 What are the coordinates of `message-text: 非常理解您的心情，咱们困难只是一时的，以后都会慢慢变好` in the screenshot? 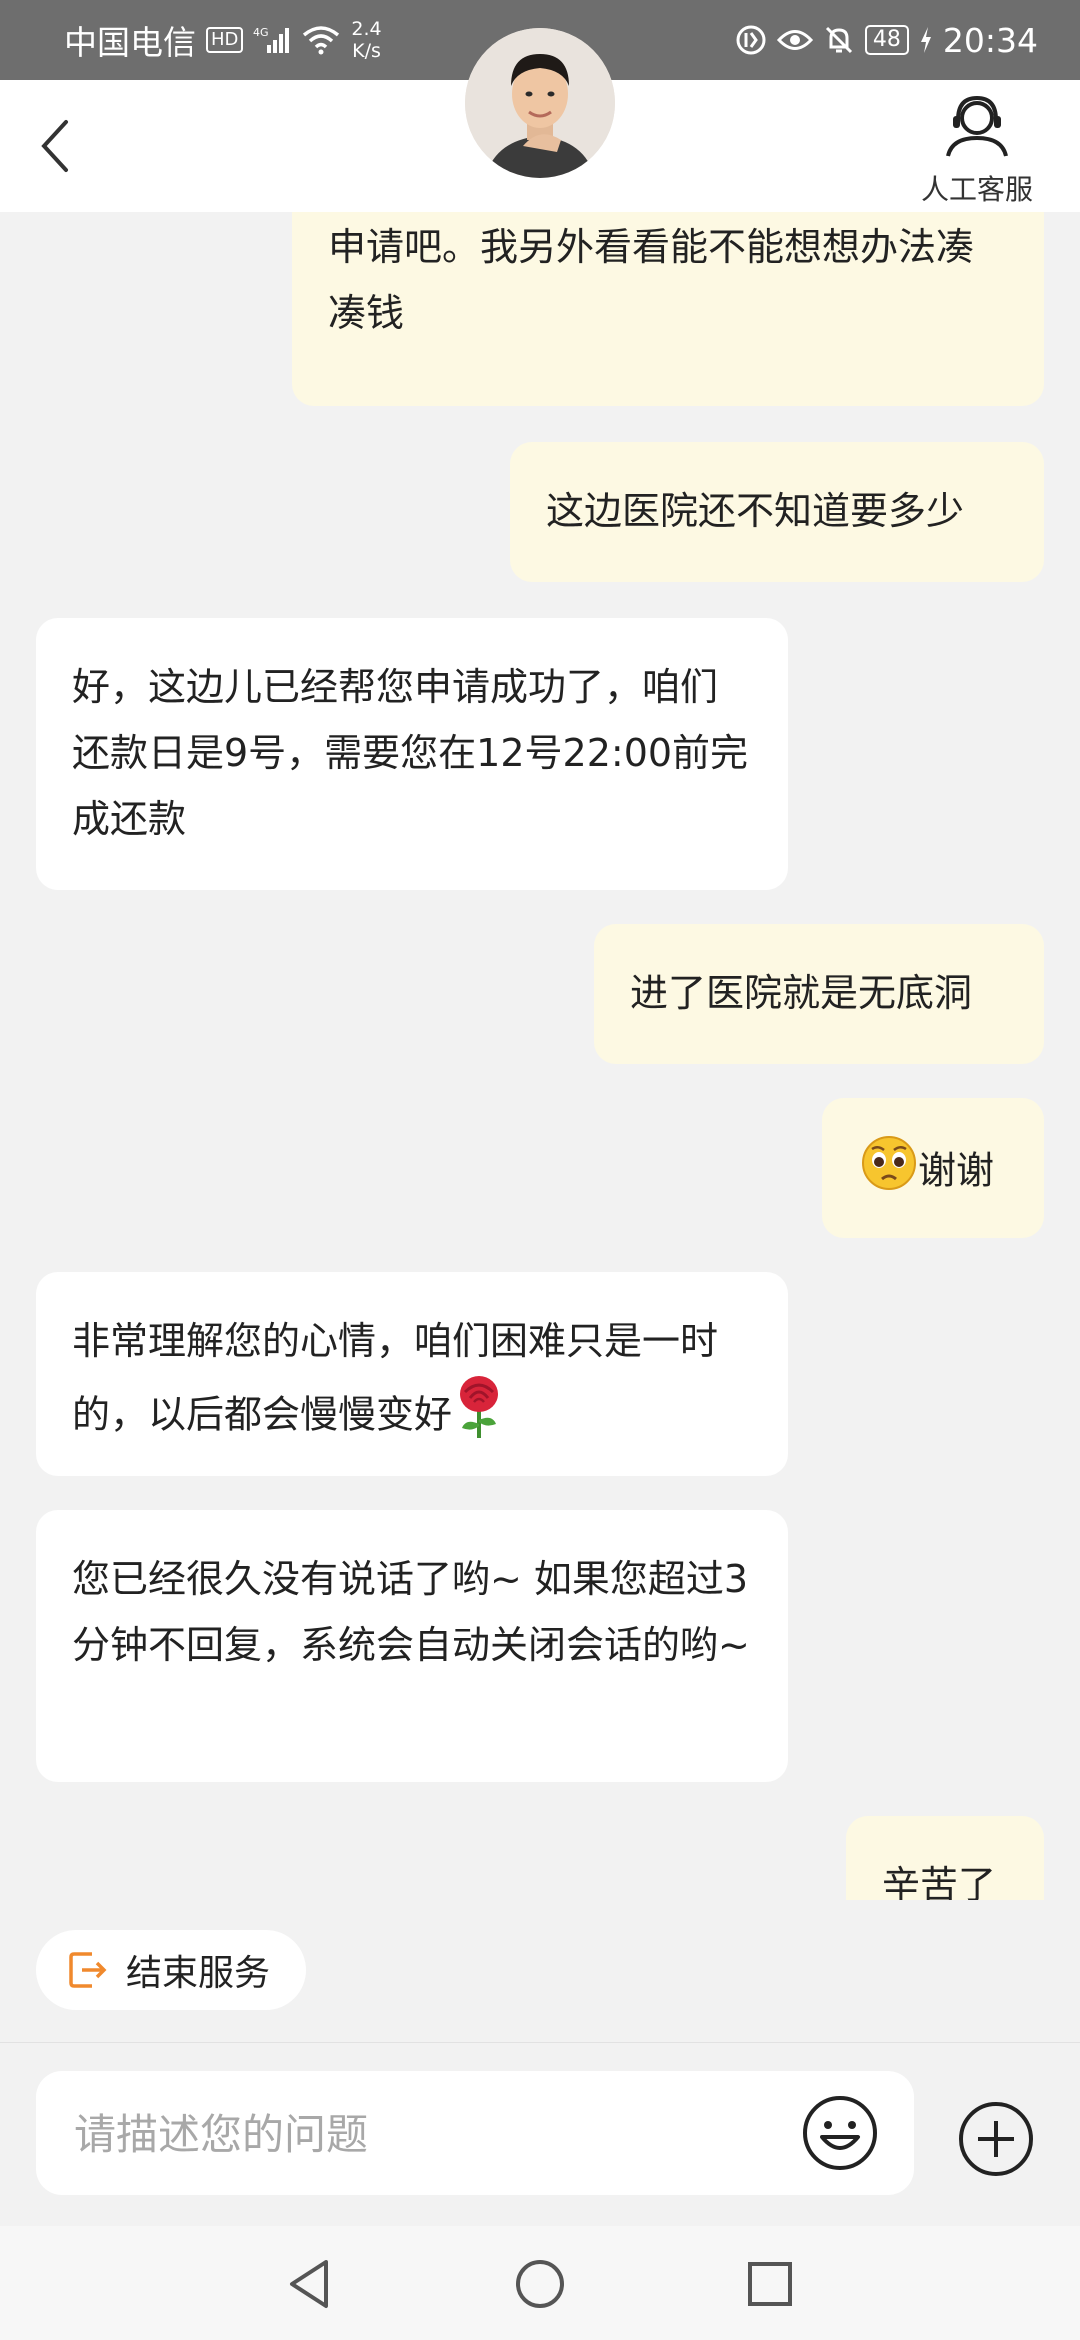 It's located at (395, 1378).